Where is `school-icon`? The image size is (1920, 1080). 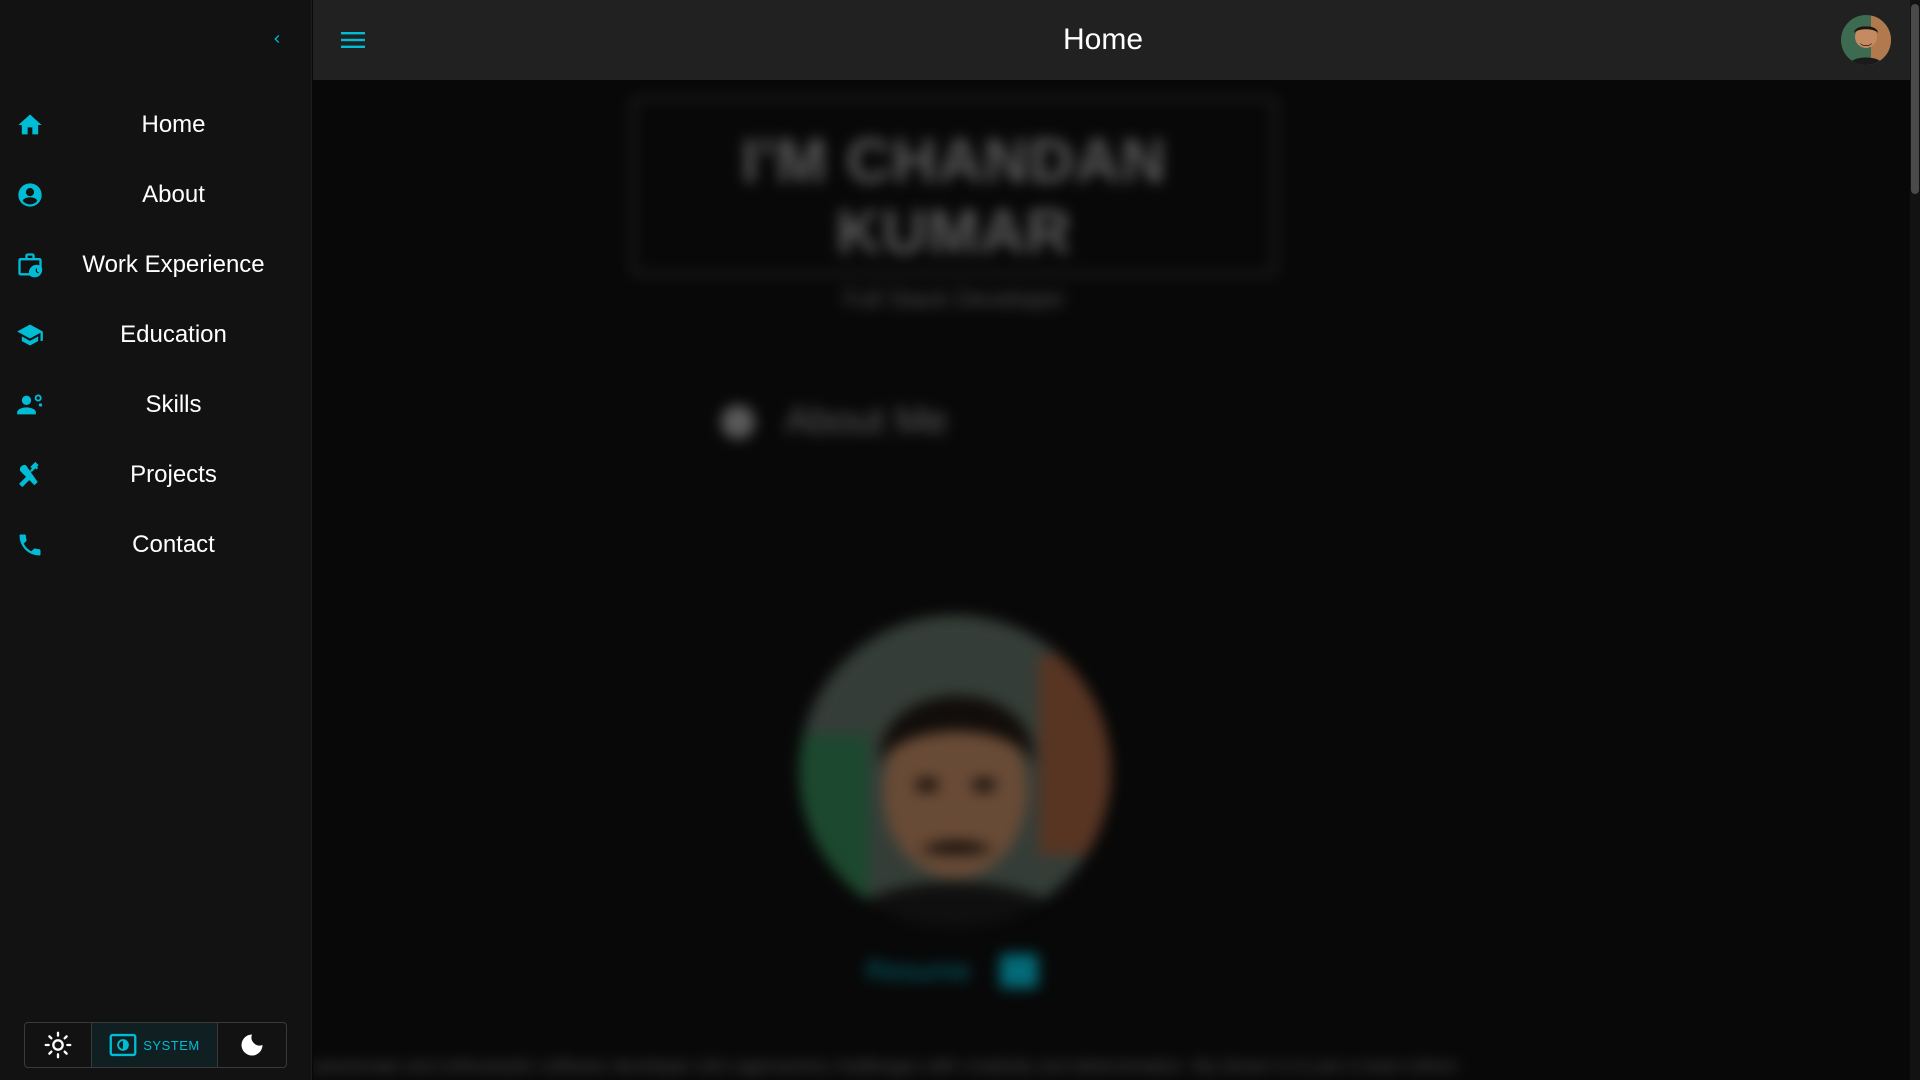 school-icon is located at coordinates (30, 335).